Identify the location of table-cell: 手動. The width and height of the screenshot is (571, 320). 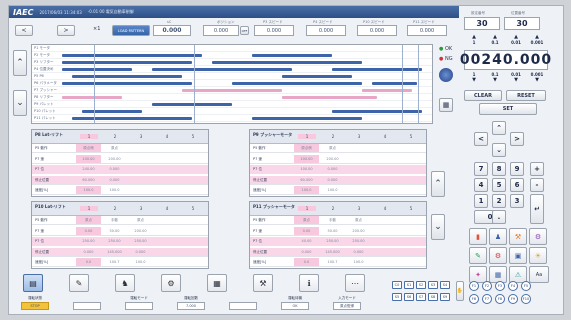
(114, 220).